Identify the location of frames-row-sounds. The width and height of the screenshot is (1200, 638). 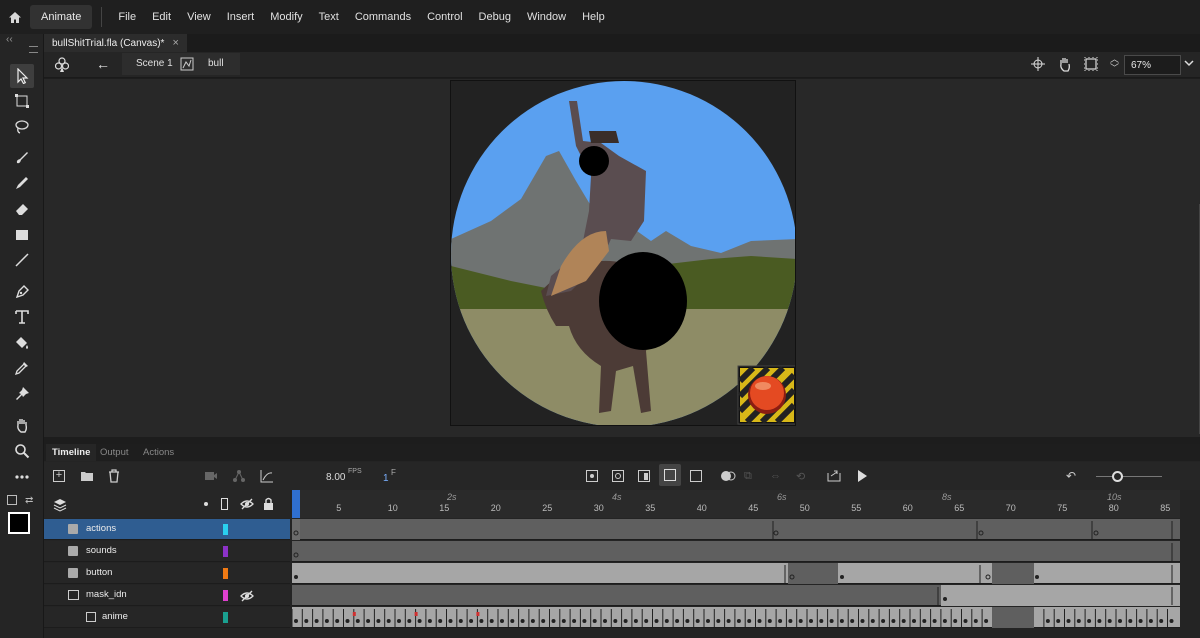
(736, 551).